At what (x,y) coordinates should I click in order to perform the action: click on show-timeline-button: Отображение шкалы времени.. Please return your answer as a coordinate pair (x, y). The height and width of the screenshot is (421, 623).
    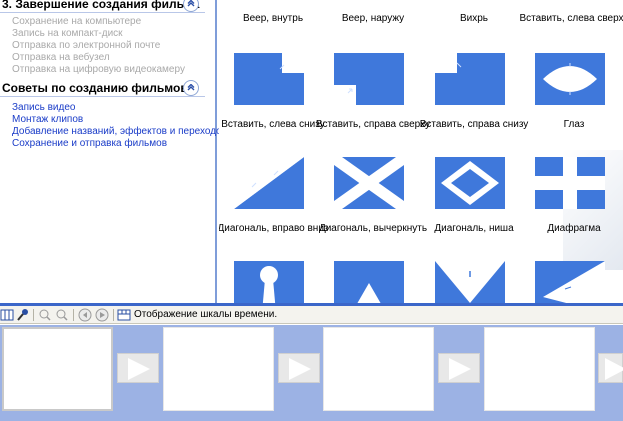
    Looking at the image, I should click on (205, 314).